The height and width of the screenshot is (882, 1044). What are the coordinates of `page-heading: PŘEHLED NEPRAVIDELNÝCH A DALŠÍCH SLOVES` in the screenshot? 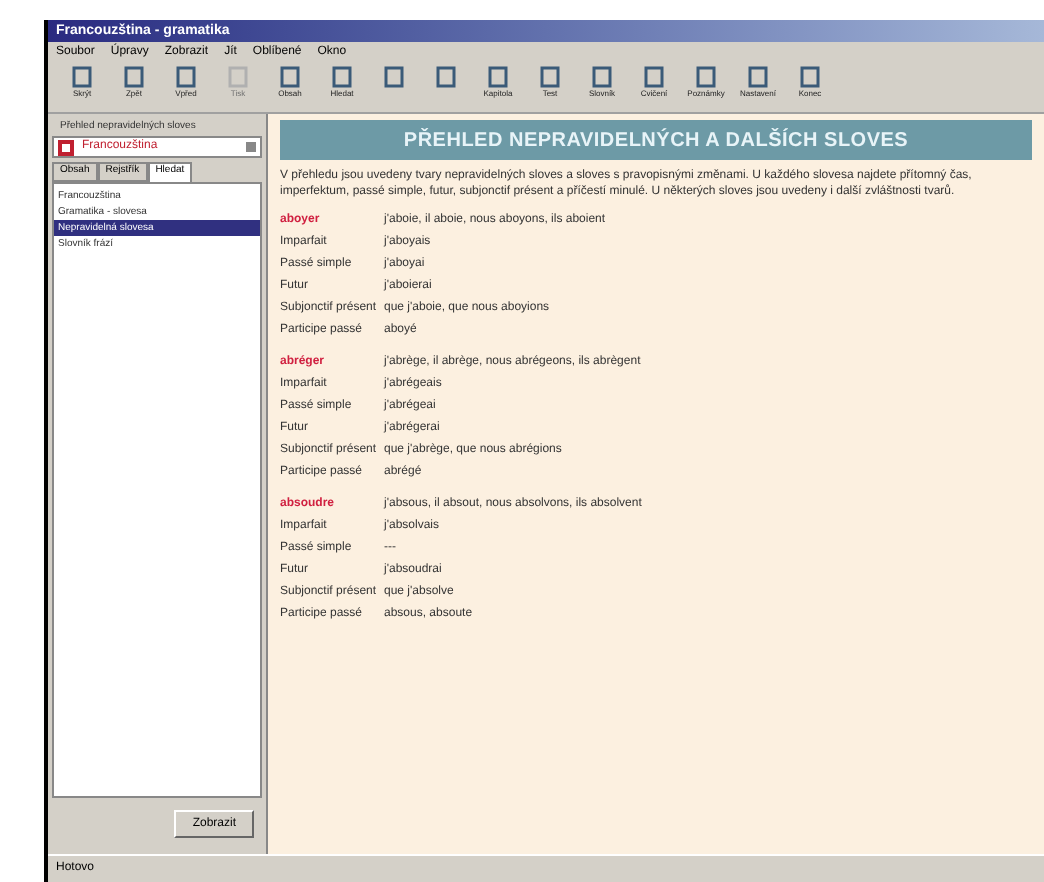 It's located at (656, 140).